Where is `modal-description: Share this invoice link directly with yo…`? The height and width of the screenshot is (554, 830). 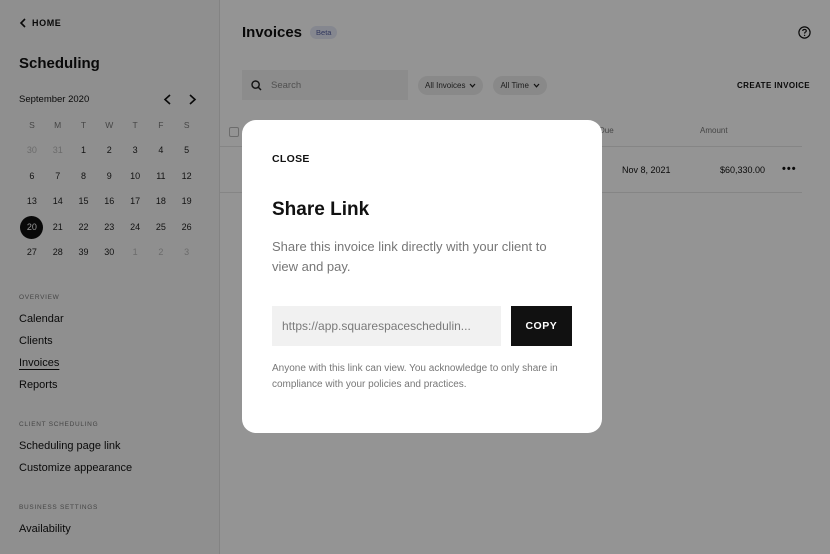 modal-description: Share this invoice link directly with yo… is located at coordinates (409, 256).